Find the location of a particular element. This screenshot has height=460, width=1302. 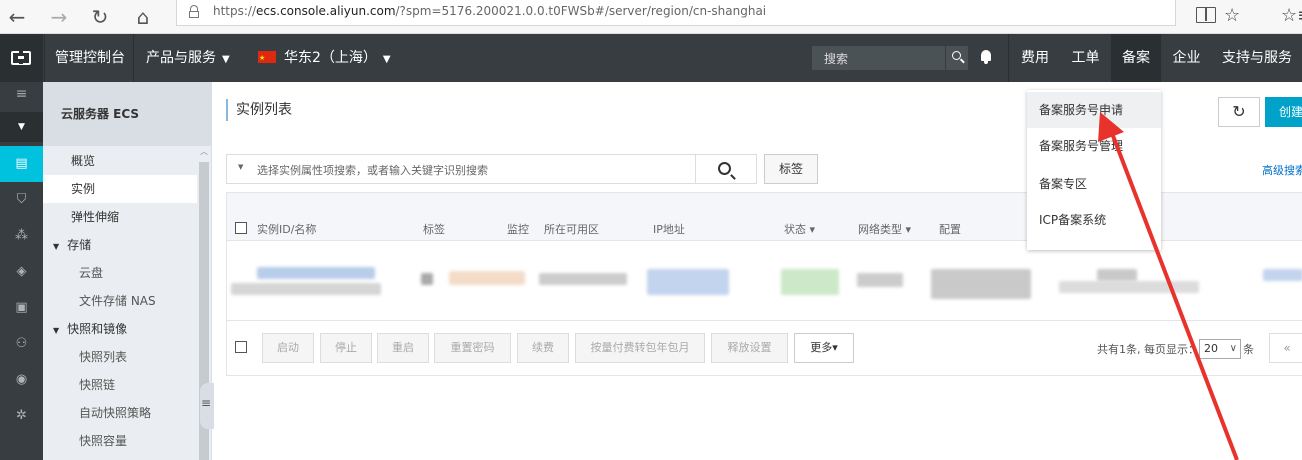

sidebar-item-autoscaling: 弹性伸缩 is located at coordinates (120, 217).